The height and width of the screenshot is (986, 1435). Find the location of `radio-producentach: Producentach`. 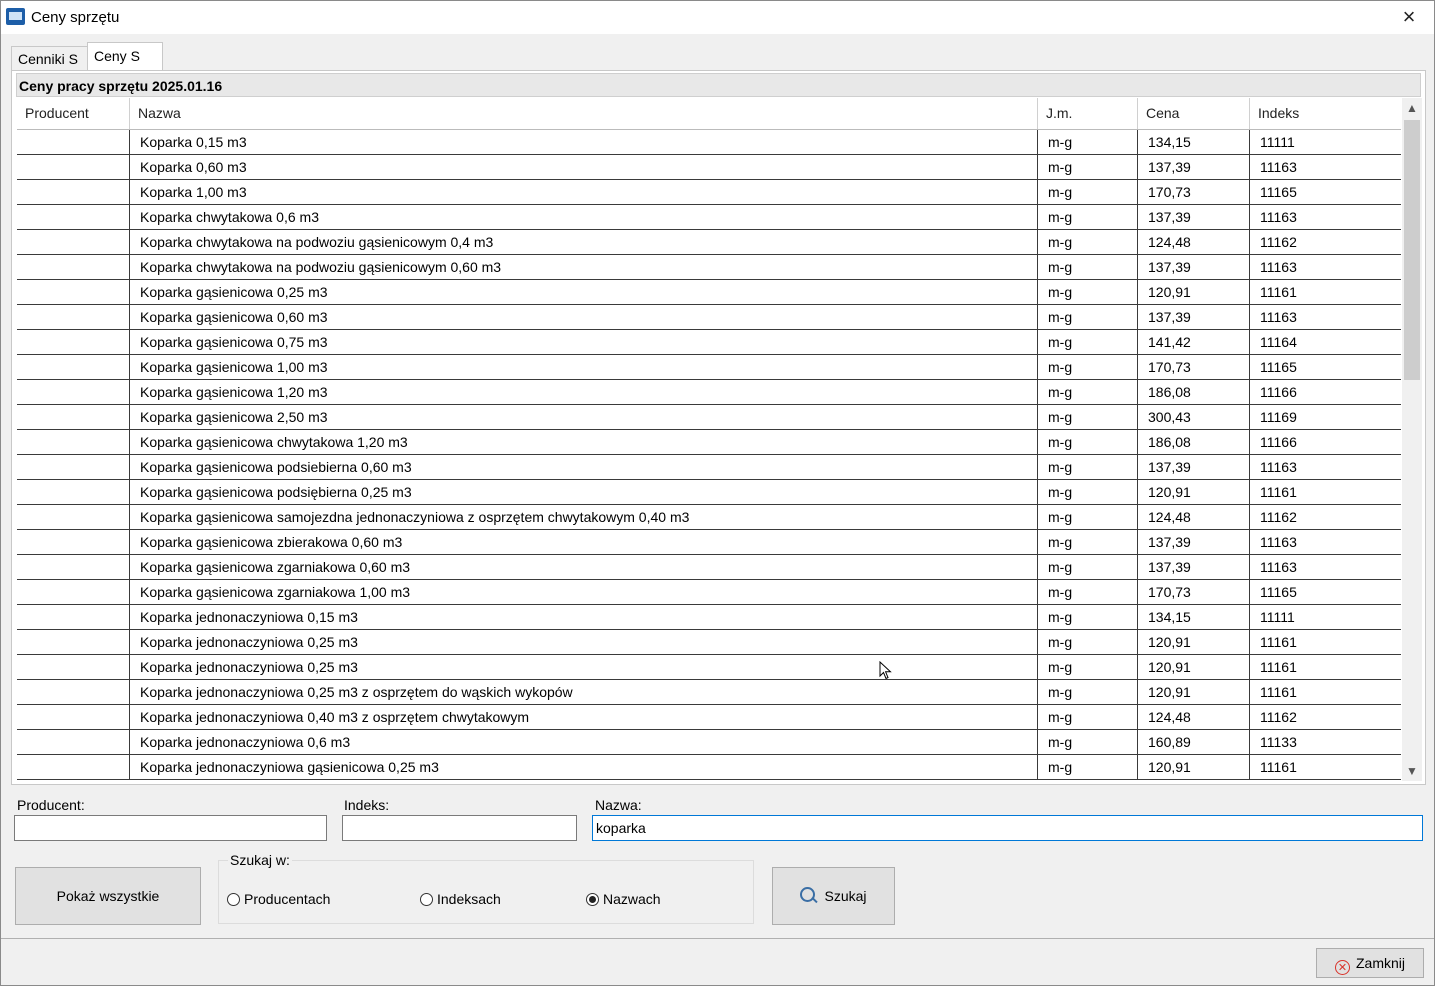

radio-producentach: Producentach is located at coordinates (278, 899).